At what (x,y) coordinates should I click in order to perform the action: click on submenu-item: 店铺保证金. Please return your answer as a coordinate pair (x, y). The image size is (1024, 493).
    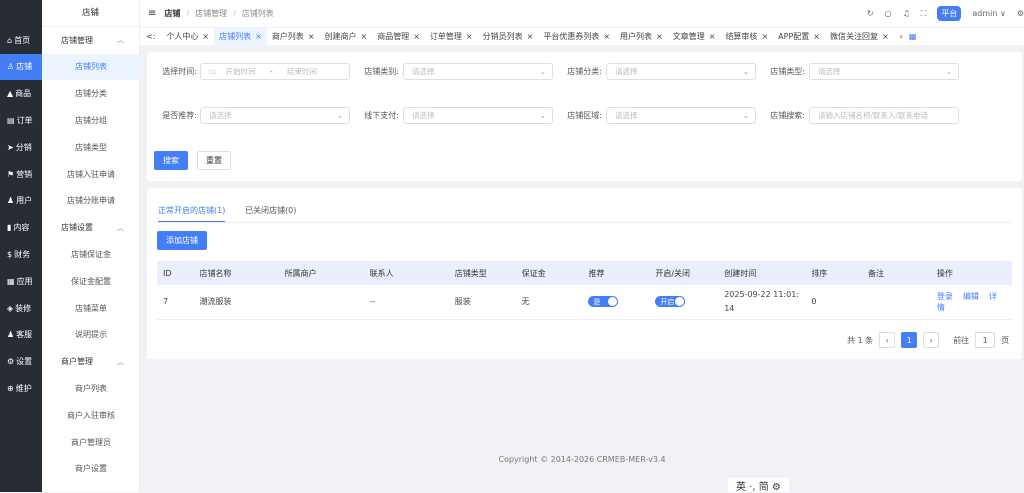
    Looking at the image, I should click on (91, 254).